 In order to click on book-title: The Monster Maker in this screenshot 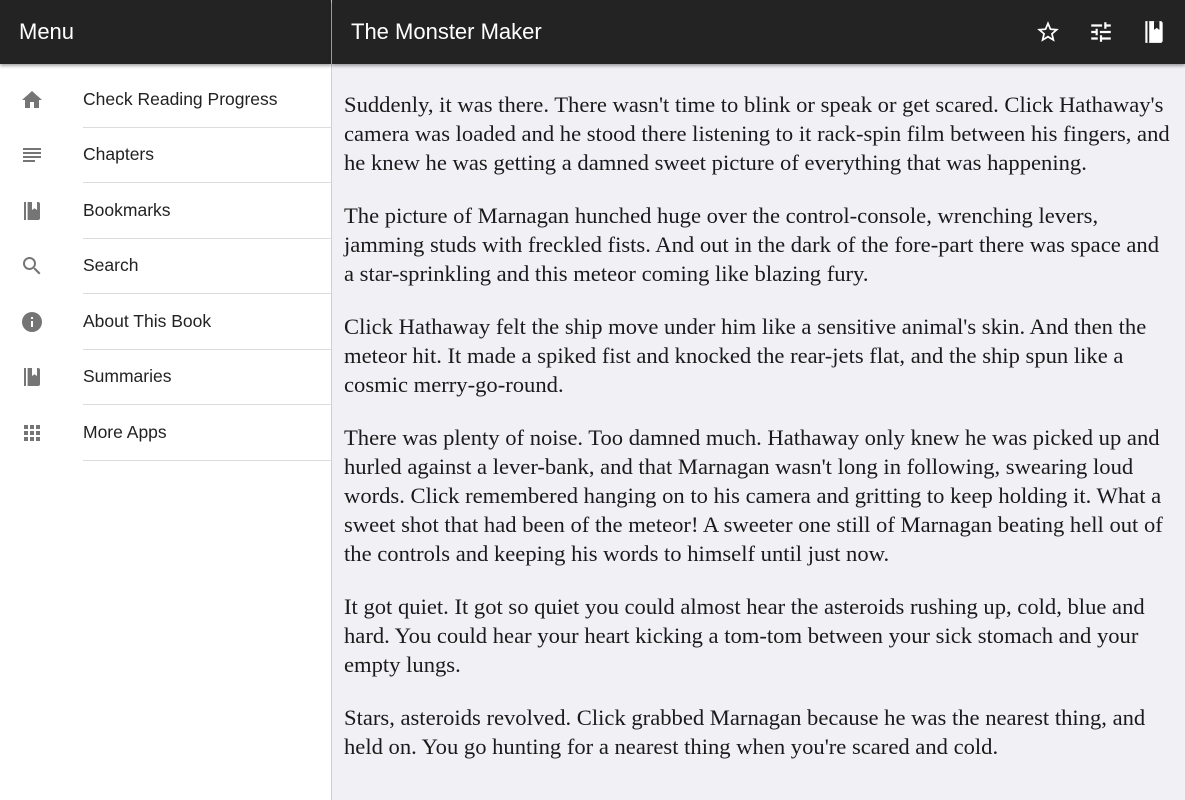, I will do `click(446, 31)`.